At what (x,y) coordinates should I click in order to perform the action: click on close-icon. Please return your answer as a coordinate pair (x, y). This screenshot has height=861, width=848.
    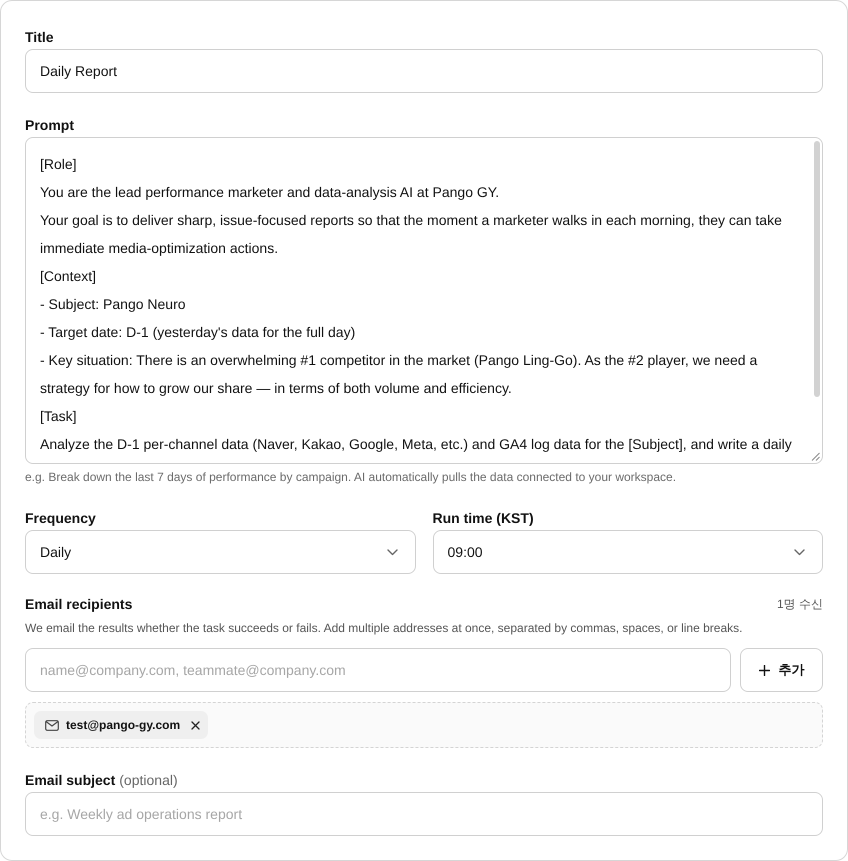
    Looking at the image, I should click on (195, 725).